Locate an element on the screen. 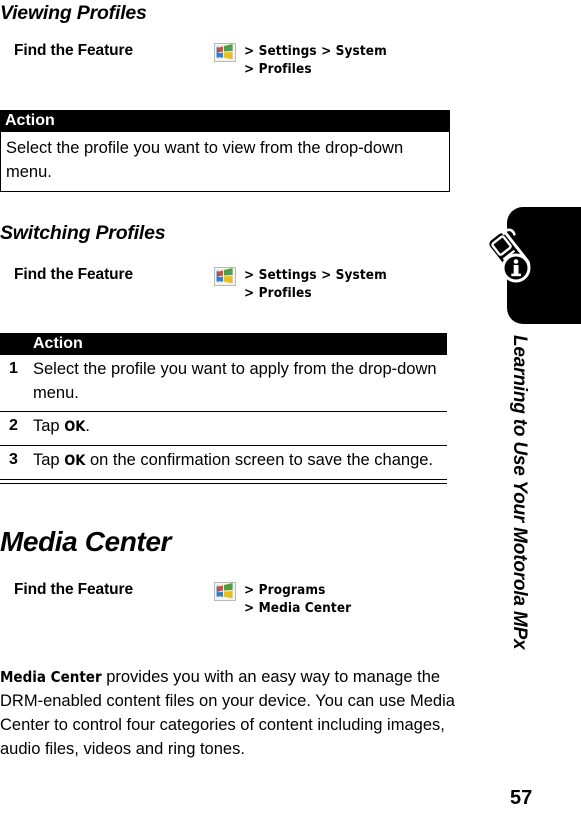 Image resolution: width=581 pixels, height=818 pixels. paragraph-emphasis: Media Center is located at coordinates (51, 676).